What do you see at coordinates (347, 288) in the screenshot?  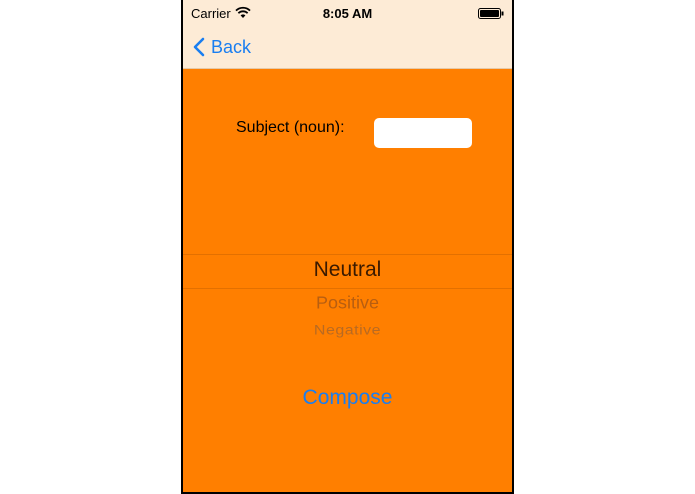 I see `picker-selection-bottom-line` at bounding box center [347, 288].